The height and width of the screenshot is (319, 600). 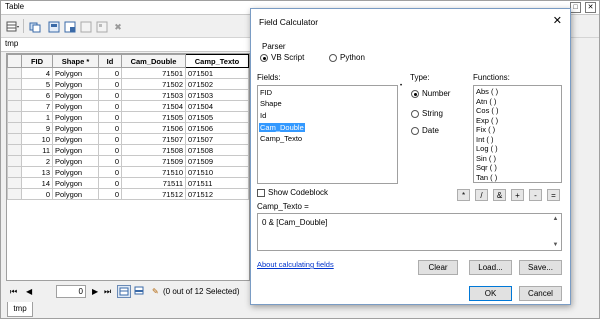 What do you see at coordinates (281, 138) in the screenshot?
I see `field-item-camp-texto: Camp_Texto` at bounding box center [281, 138].